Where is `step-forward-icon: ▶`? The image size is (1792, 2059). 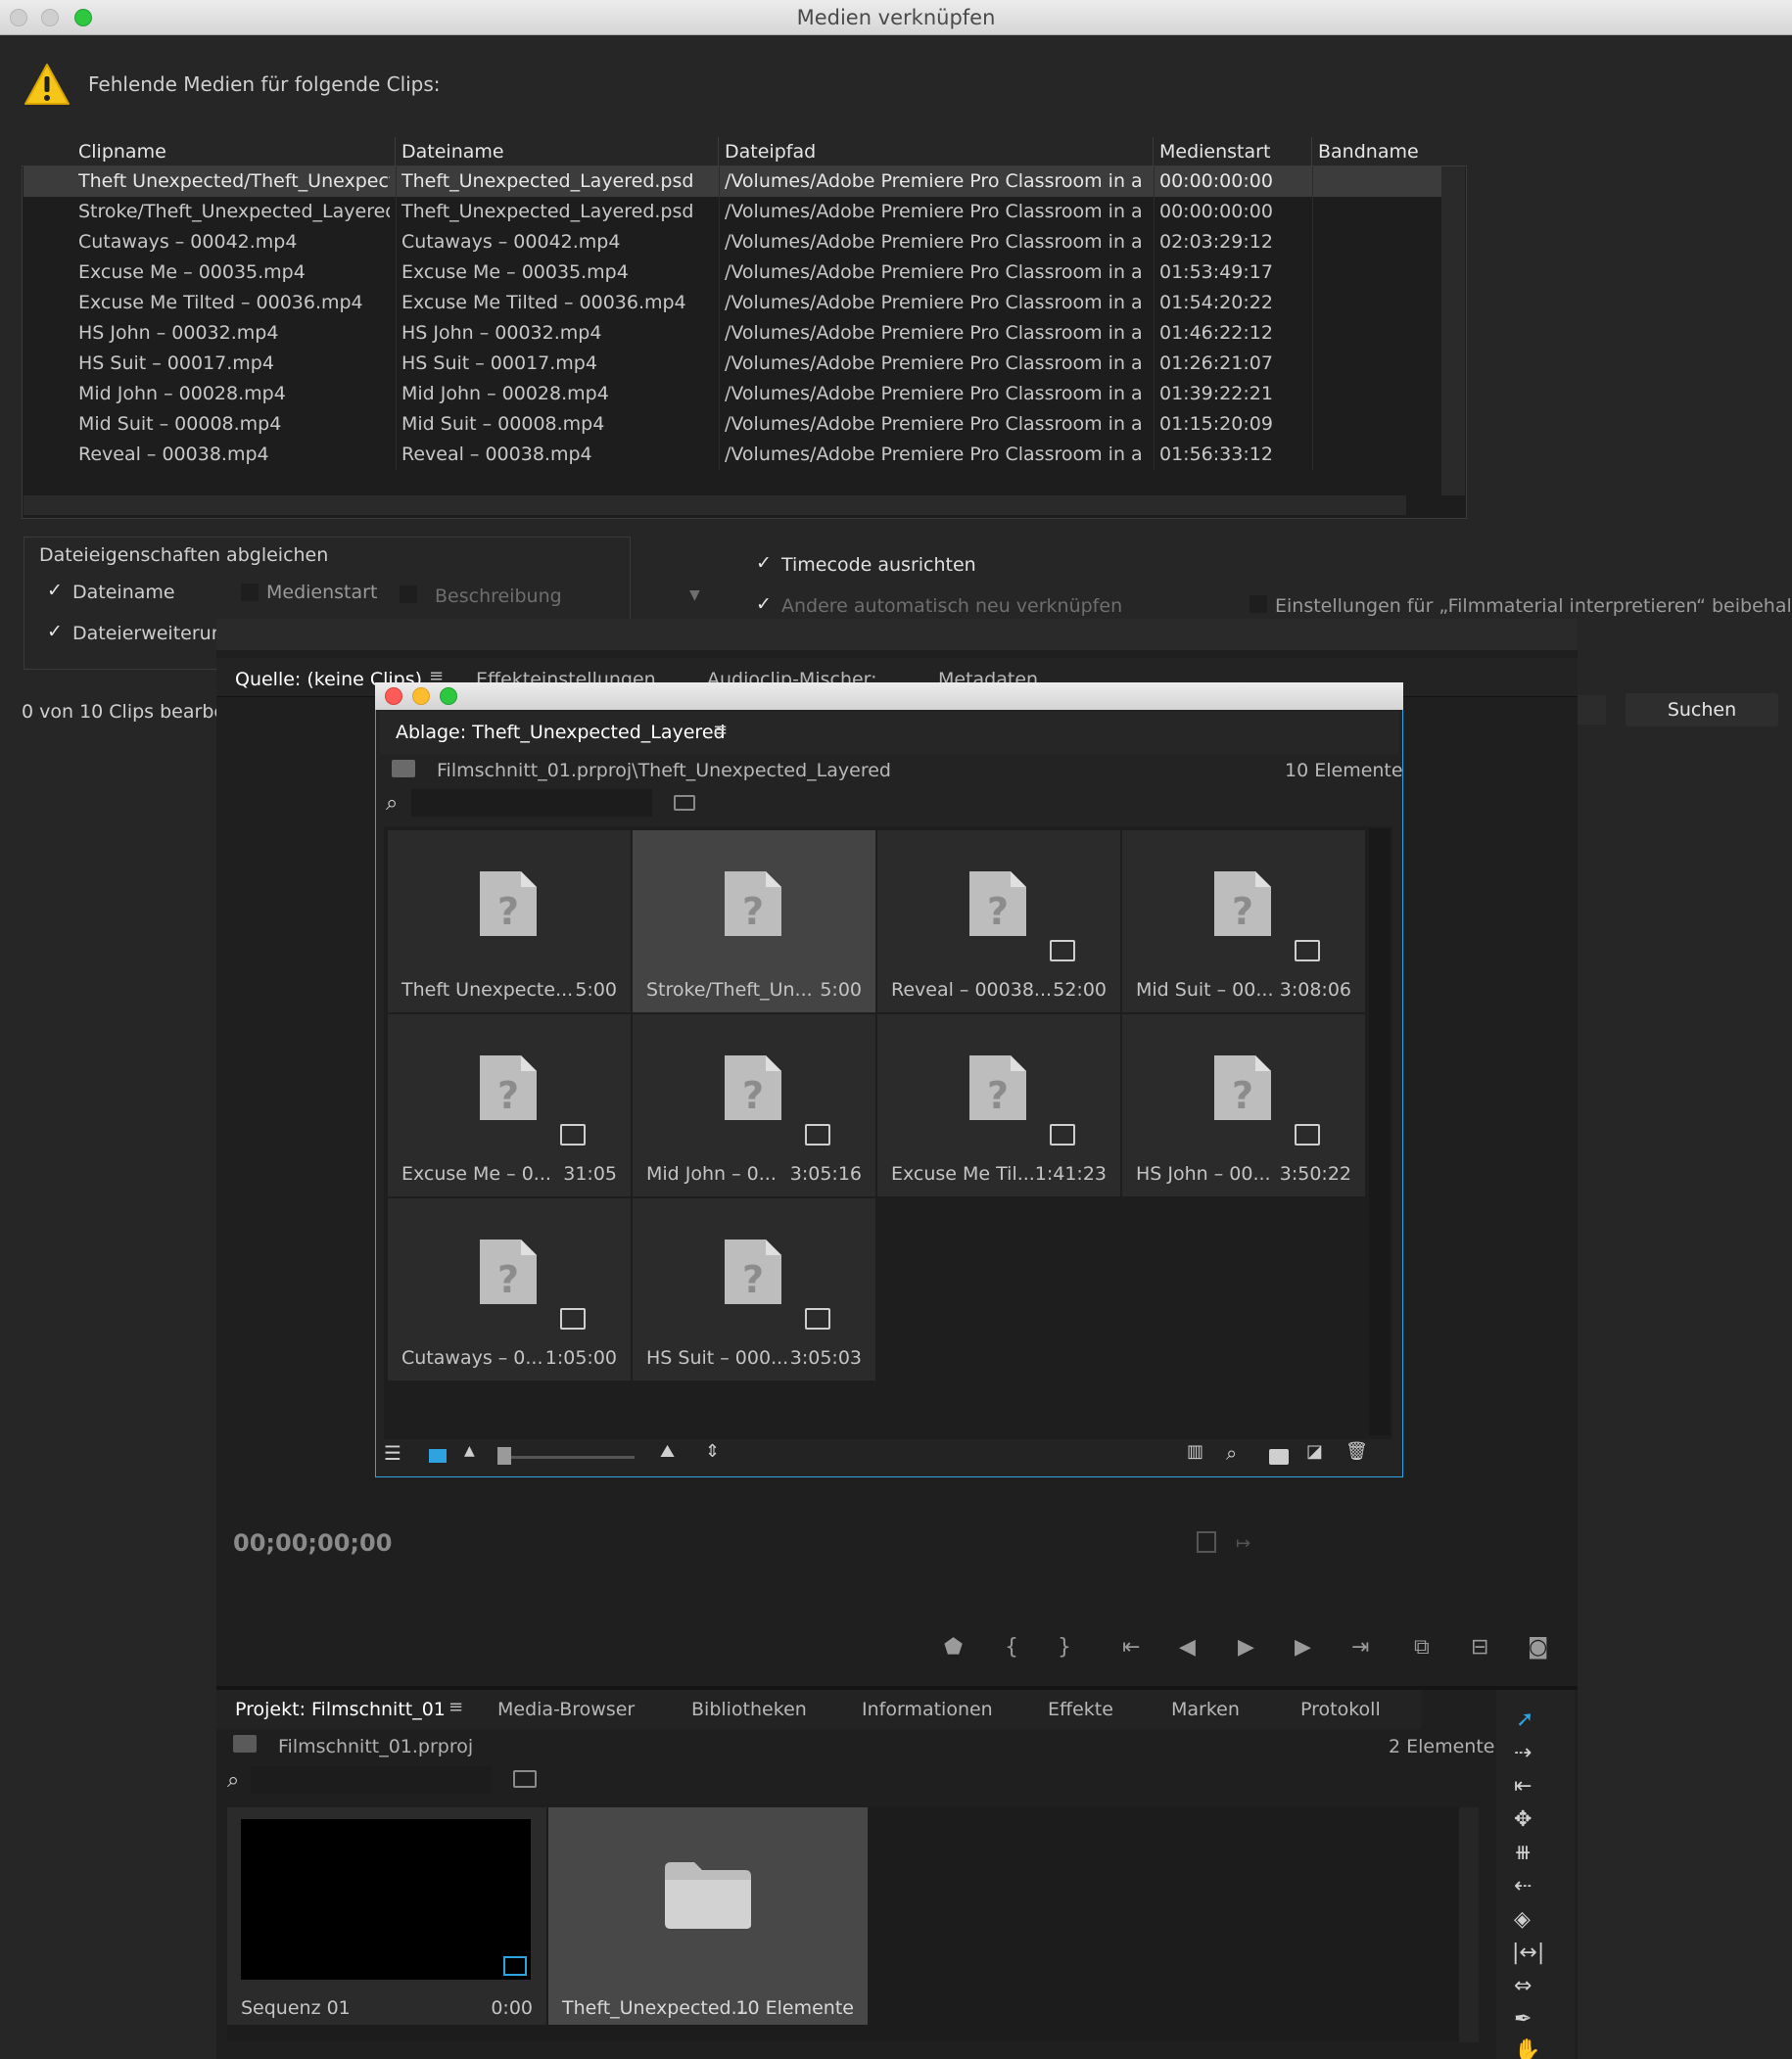
step-forward-icon: ▶ is located at coordinates (1303, 1647).